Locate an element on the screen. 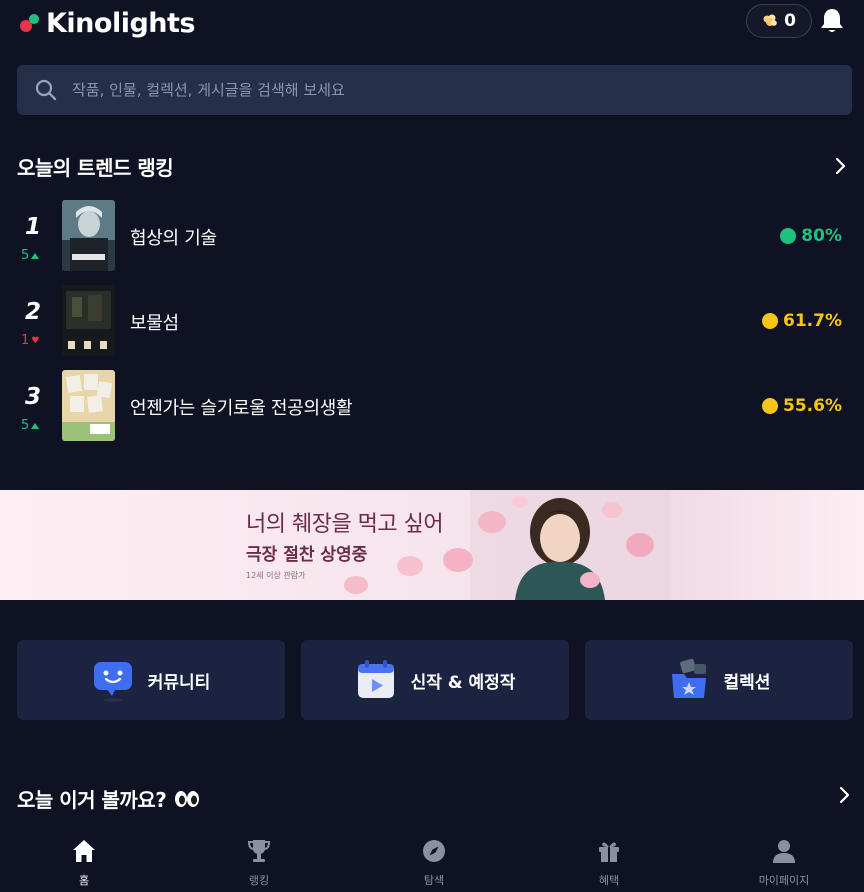 This screenshot has width=864, height=892. home-icon is located at coordinates (84, 851).